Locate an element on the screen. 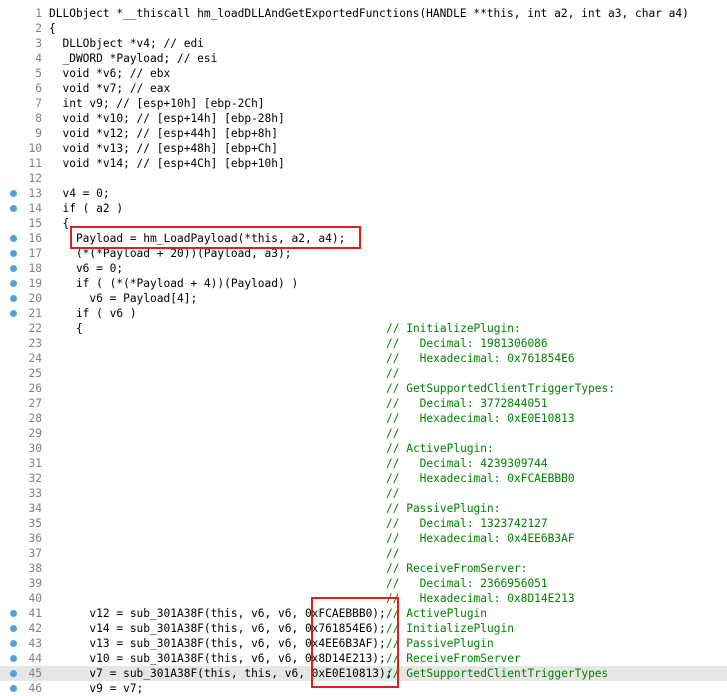  code-line: 9 void *v12; // [esp+44h] [ebp+8h] is located at coordinates (363, 133).